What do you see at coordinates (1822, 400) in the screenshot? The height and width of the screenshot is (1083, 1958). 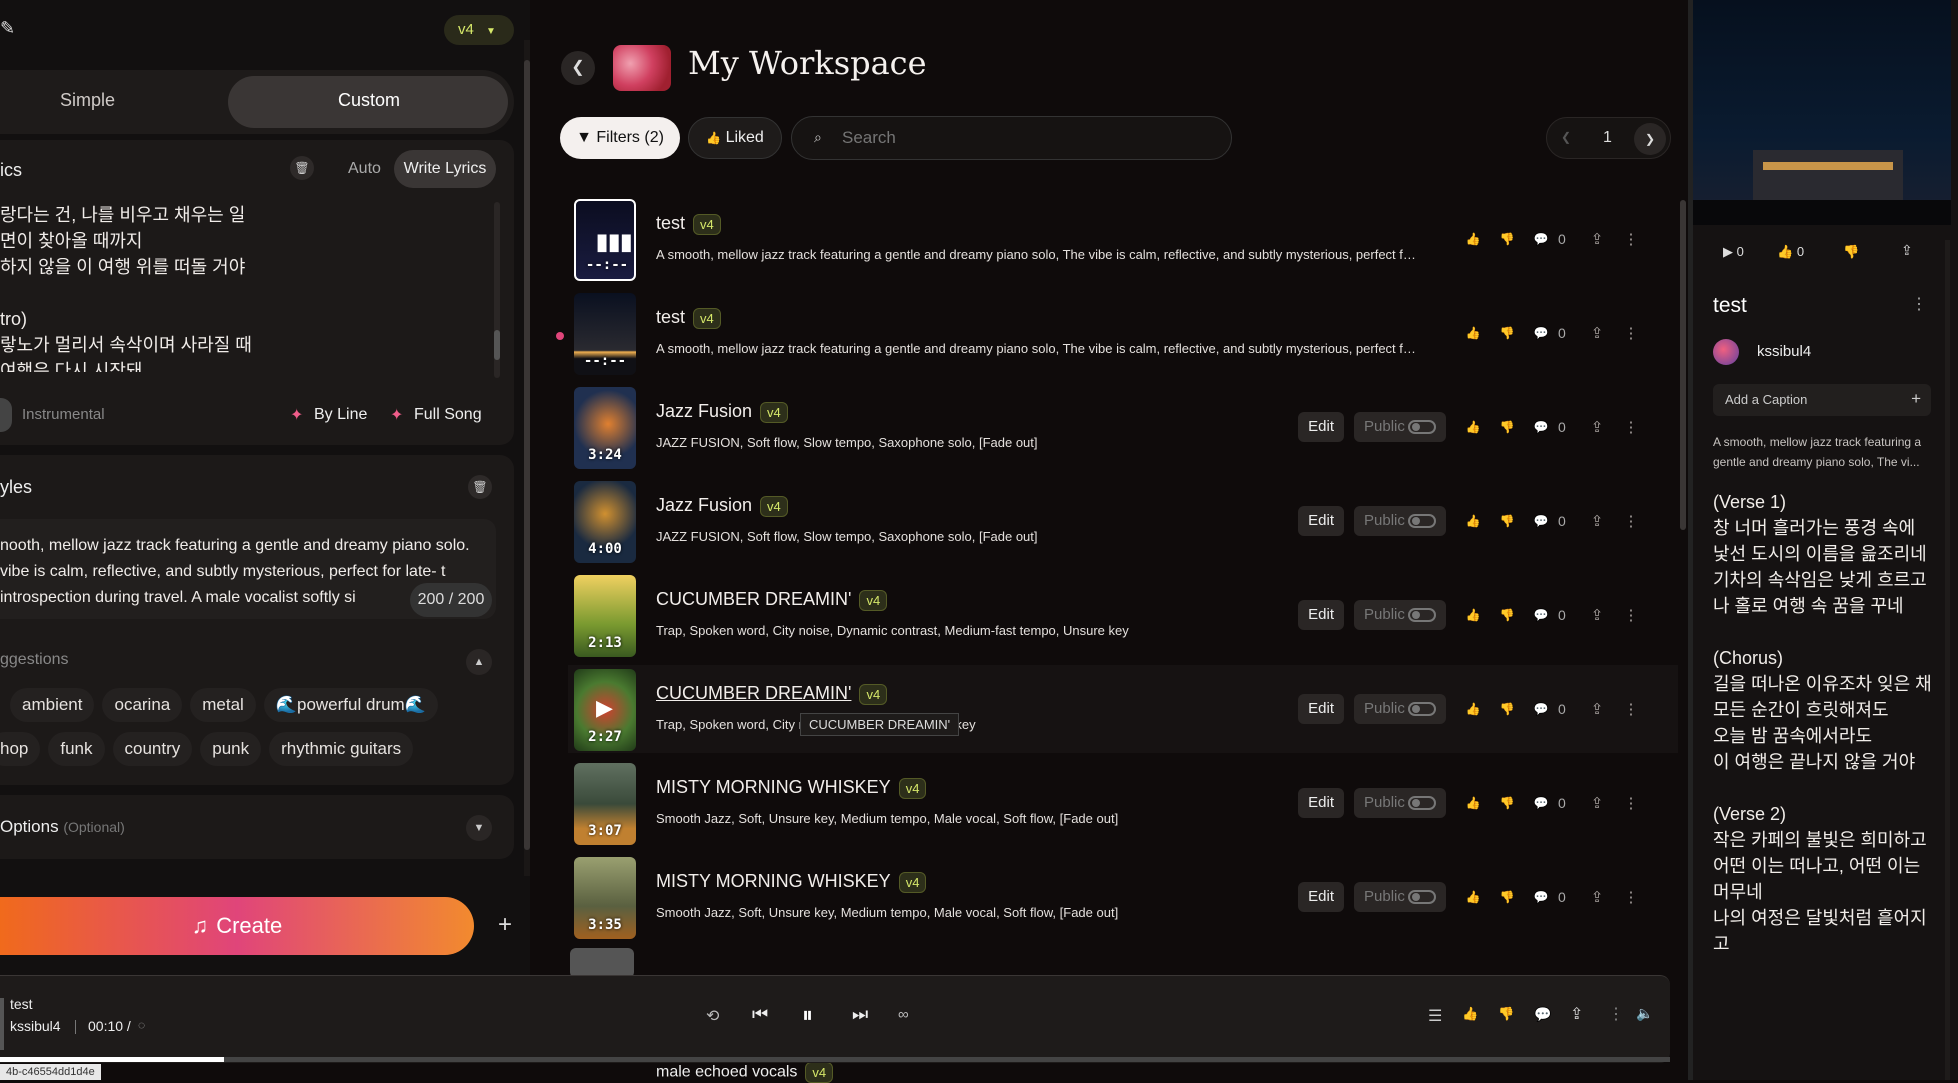 I see `caption-input: Add a Caption +` at bounding box center [1822, 400].